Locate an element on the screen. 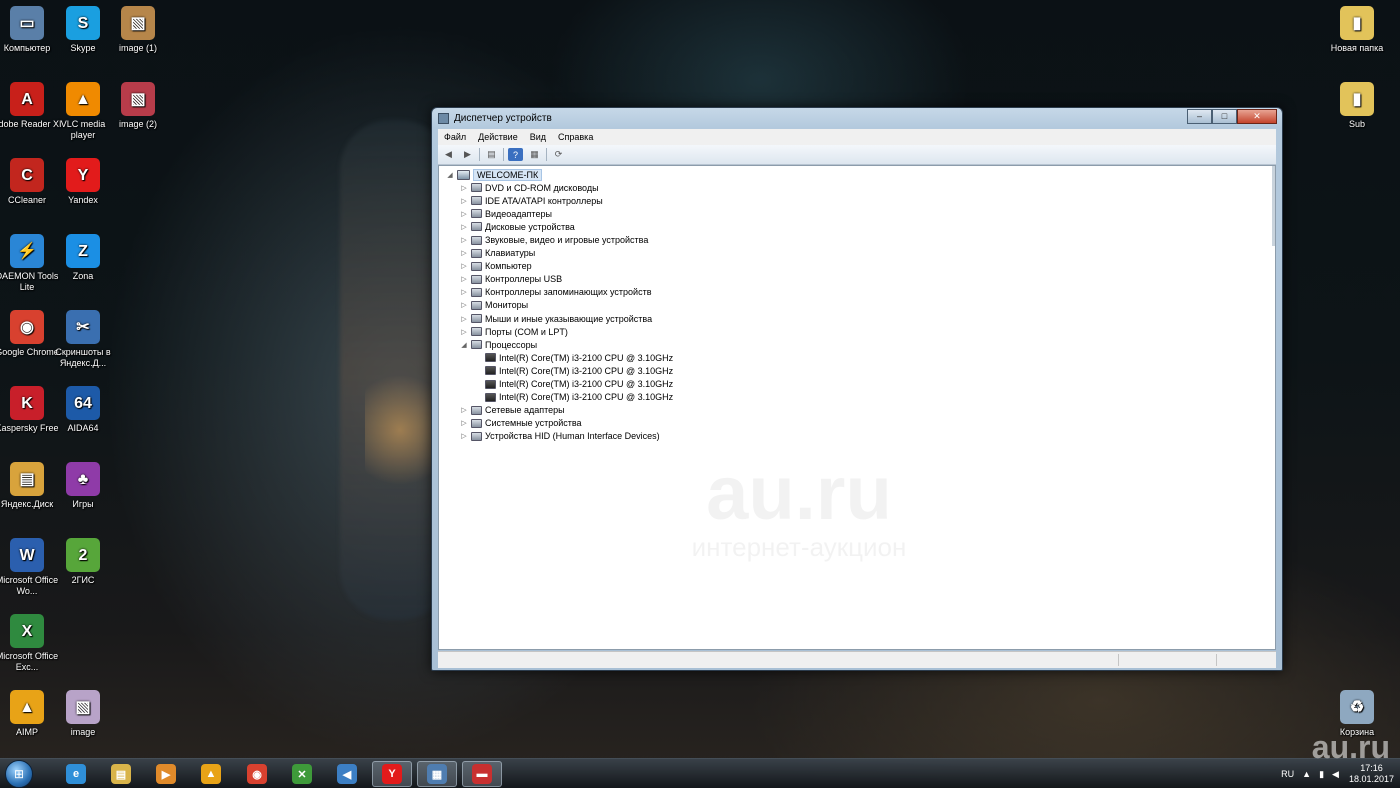  desktop-shortcut: ▧ image (1) is located at coordinates (138, 30).